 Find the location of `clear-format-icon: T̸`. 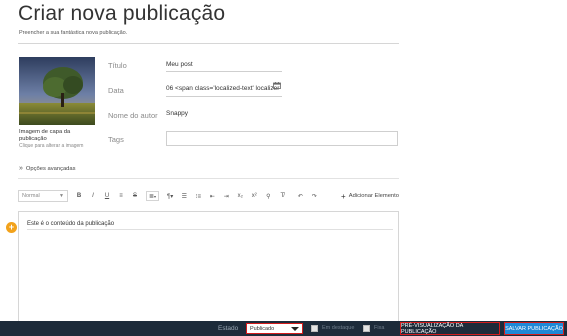

clear-format-icon: T̸ is located at coordinates (282, 196).